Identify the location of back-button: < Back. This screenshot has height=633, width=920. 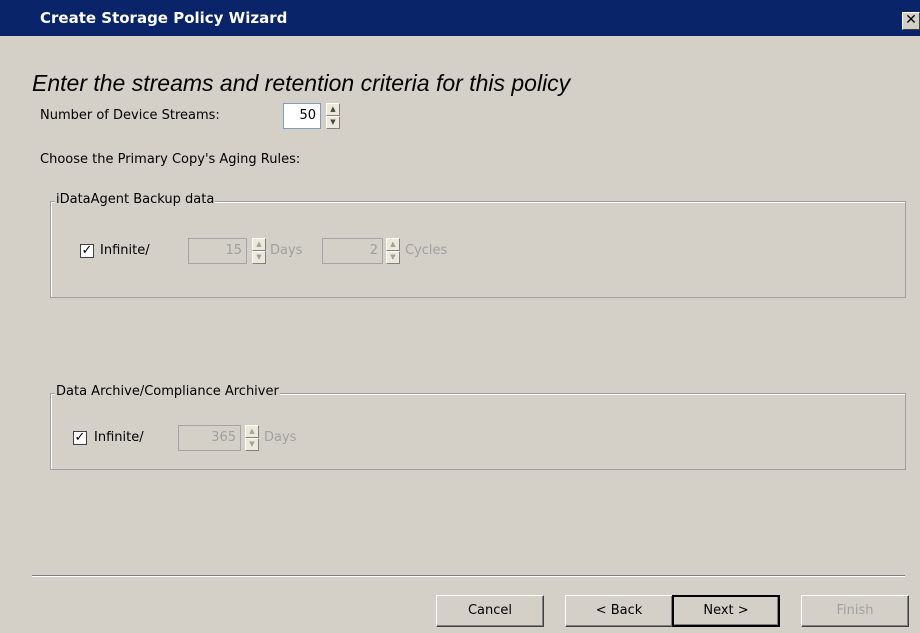
(619, 611).